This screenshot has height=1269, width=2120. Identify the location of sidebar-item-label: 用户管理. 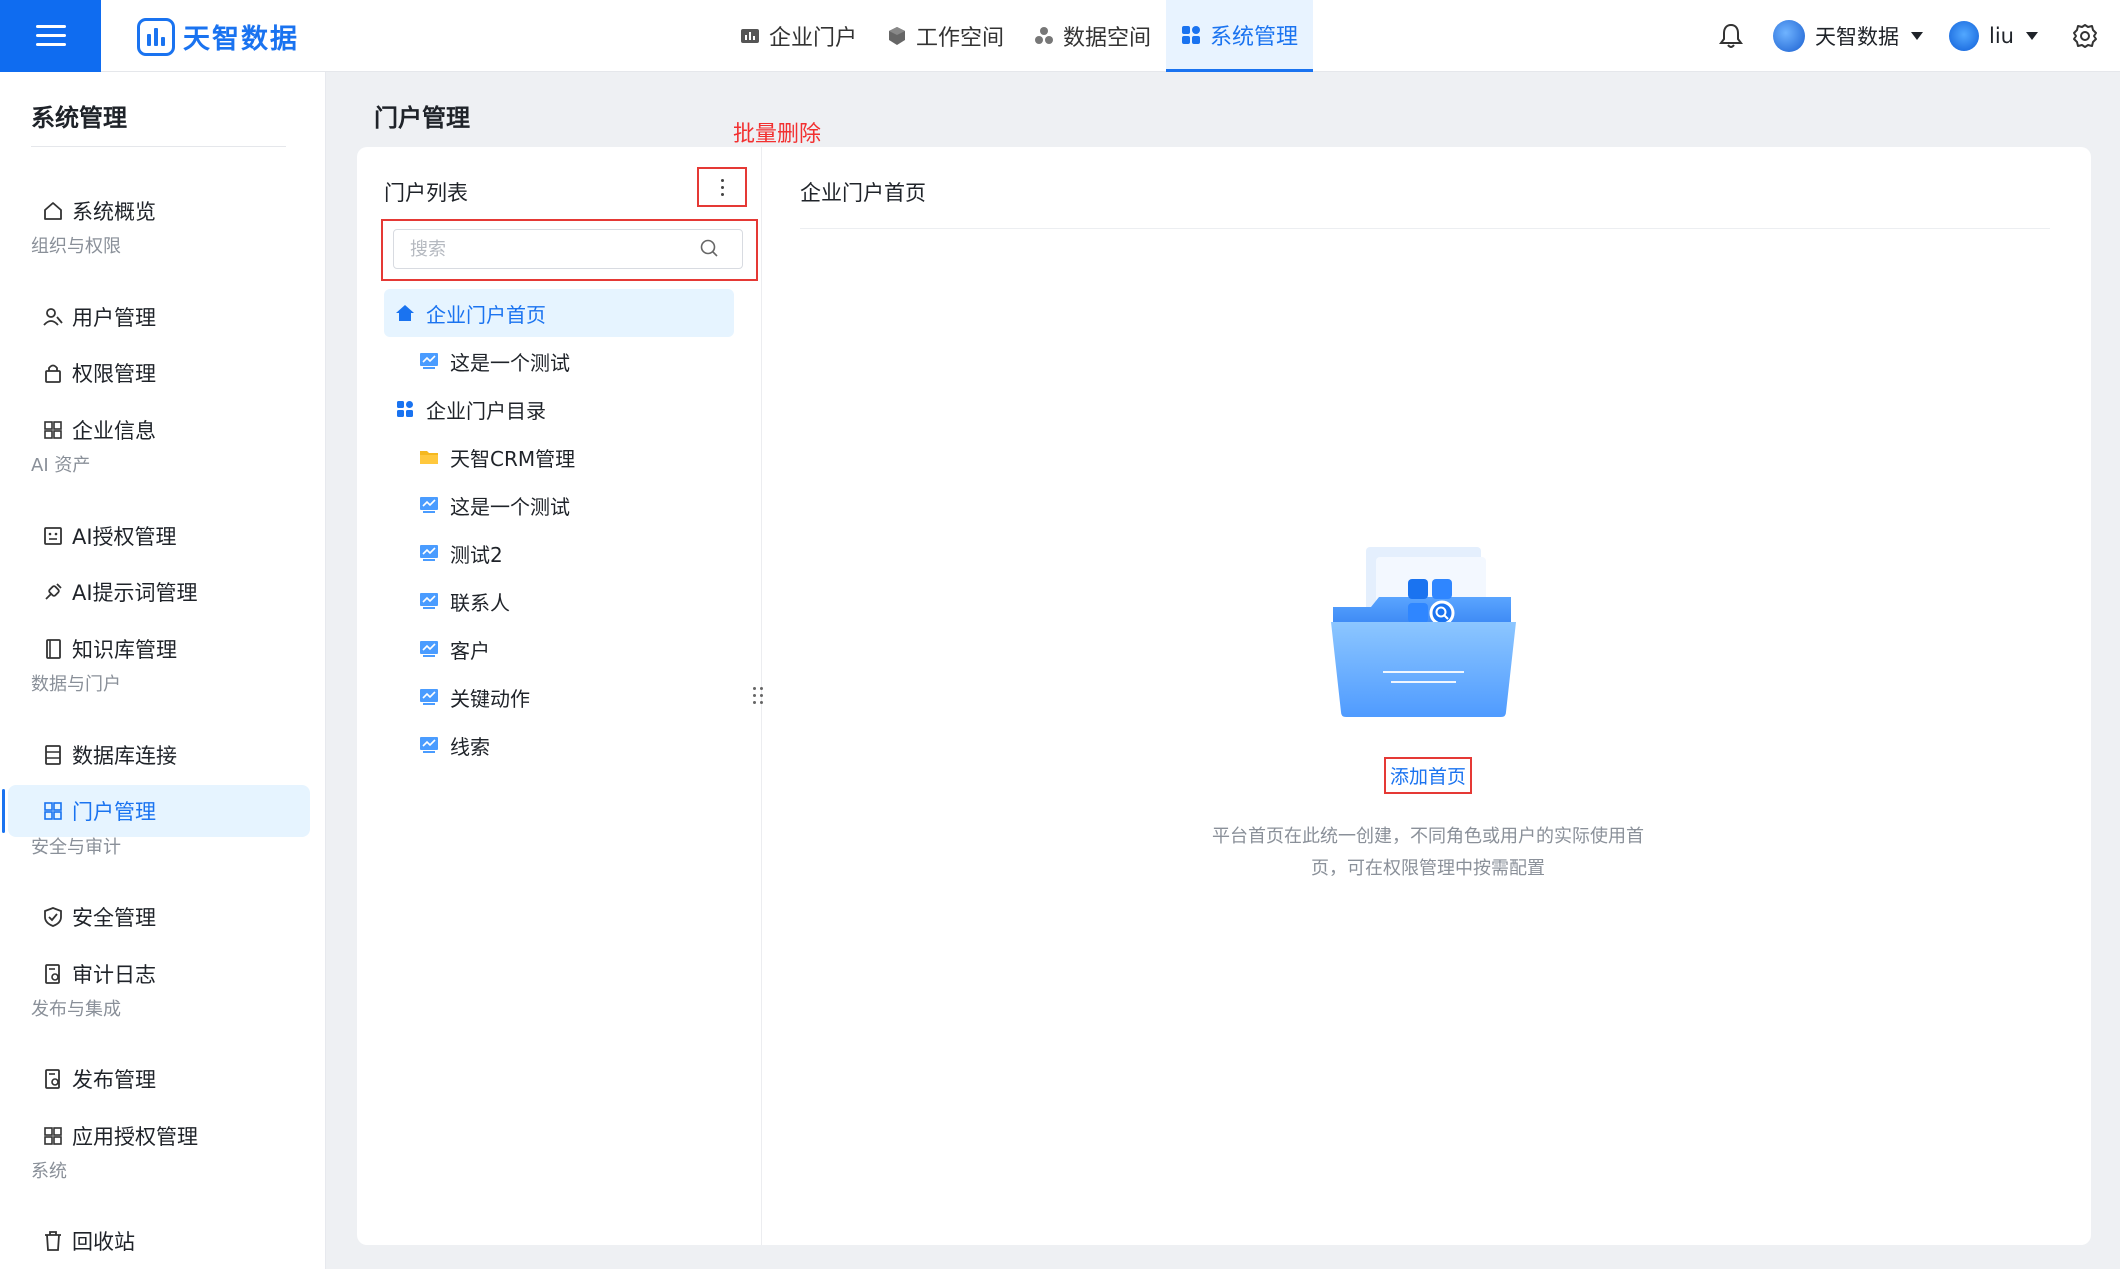
(114, 318).